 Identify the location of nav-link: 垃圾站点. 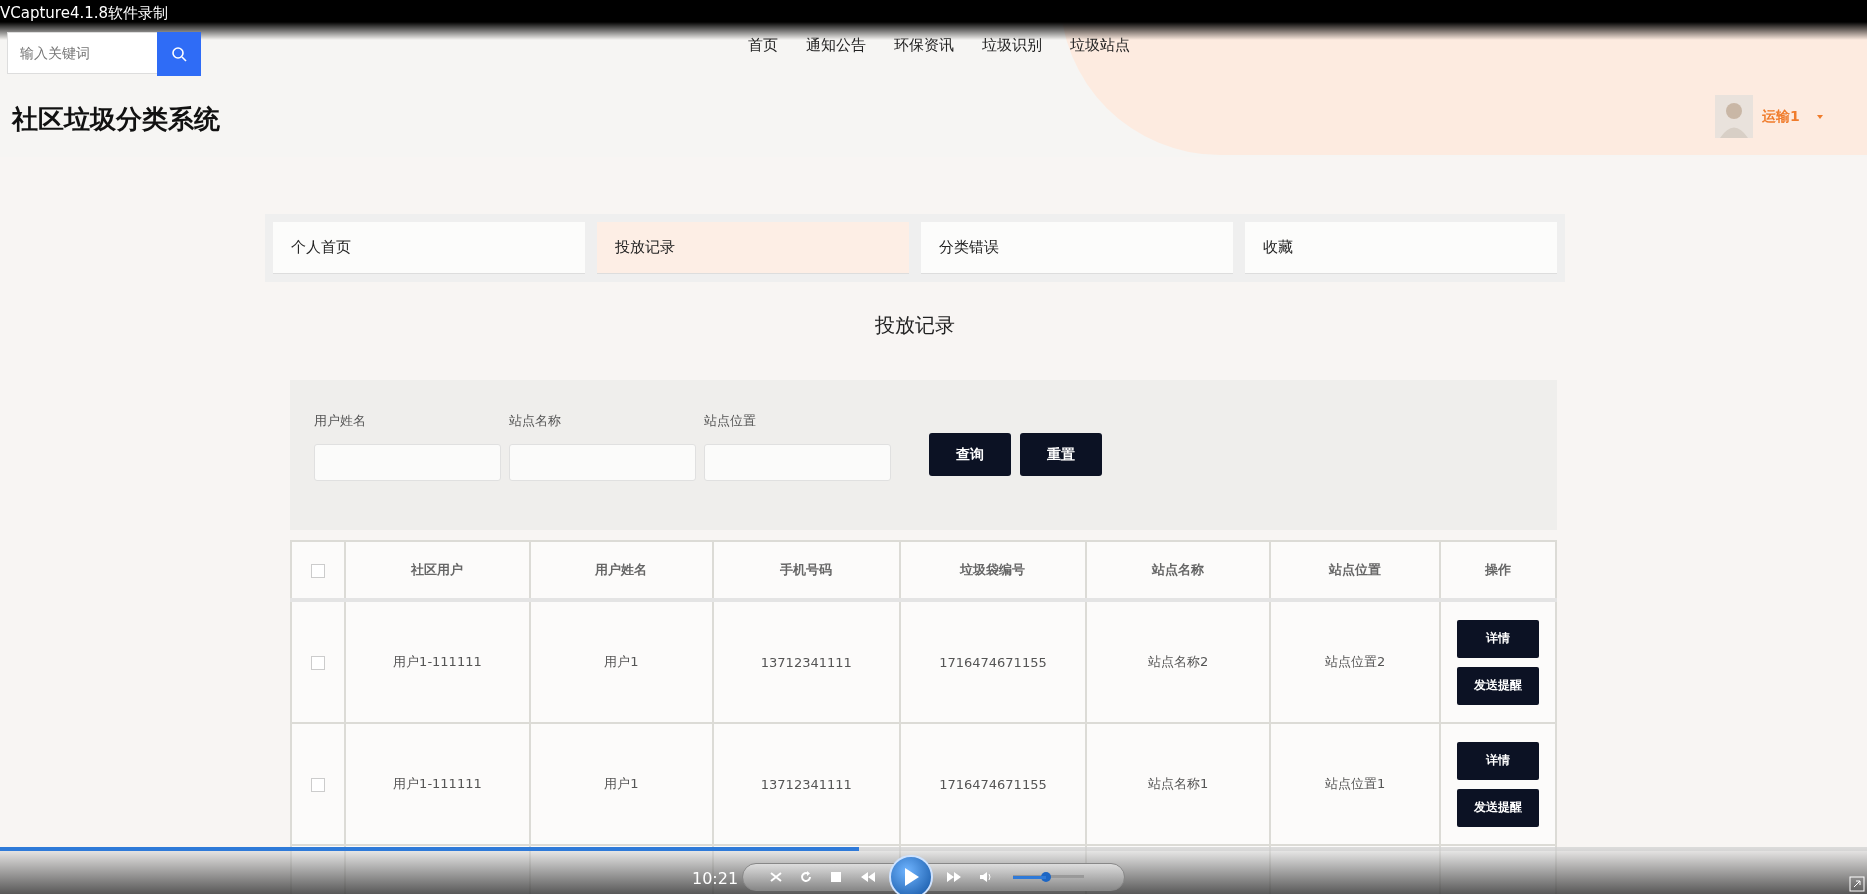
(1099, 45).